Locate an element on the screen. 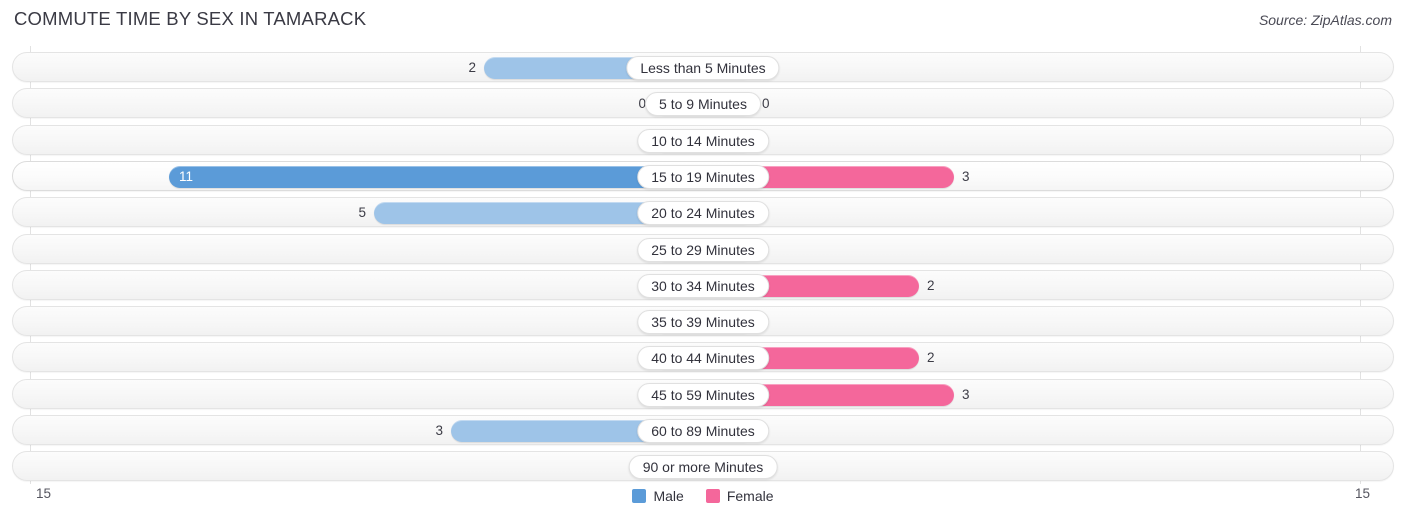  chart-row: 0025 to 29 Minutes is located at coordinates (703, 248).